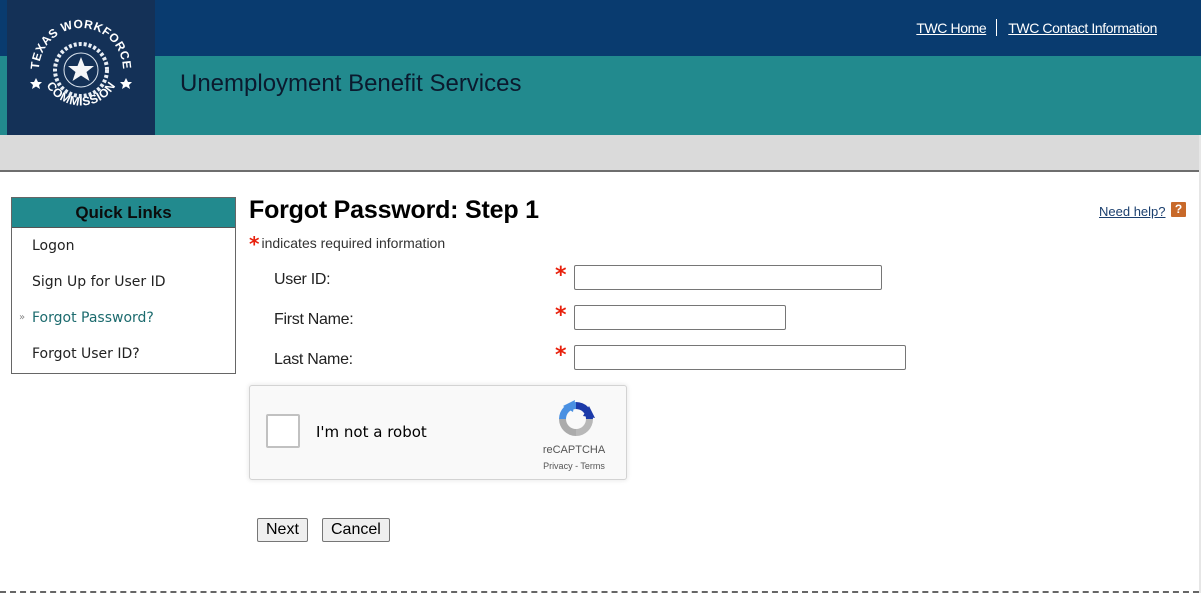  I want to click on recaptcha-checkbox, so click(283, 431).